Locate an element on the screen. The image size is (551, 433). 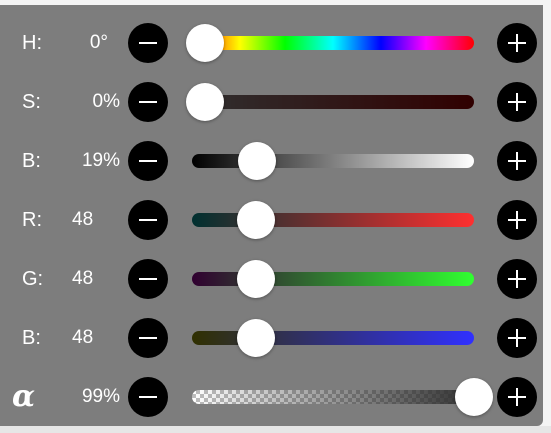
red-increment-button is located at coordinates (517, 220).